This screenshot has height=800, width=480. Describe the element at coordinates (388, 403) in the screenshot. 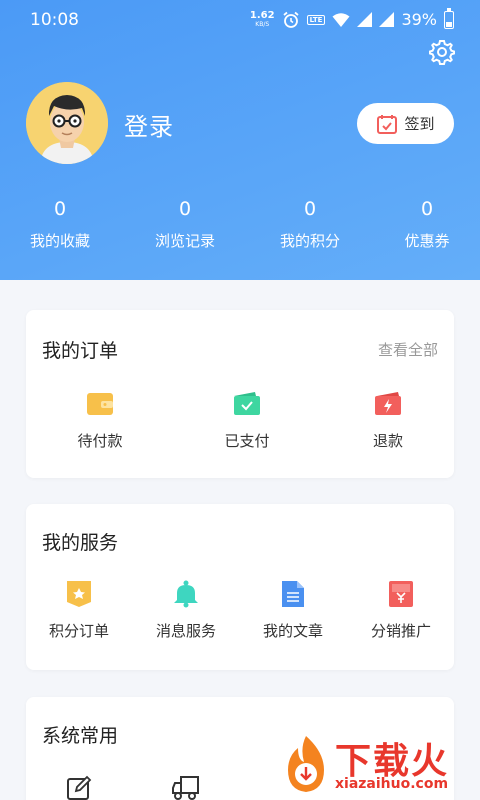

I see `refund-icon` at that location.